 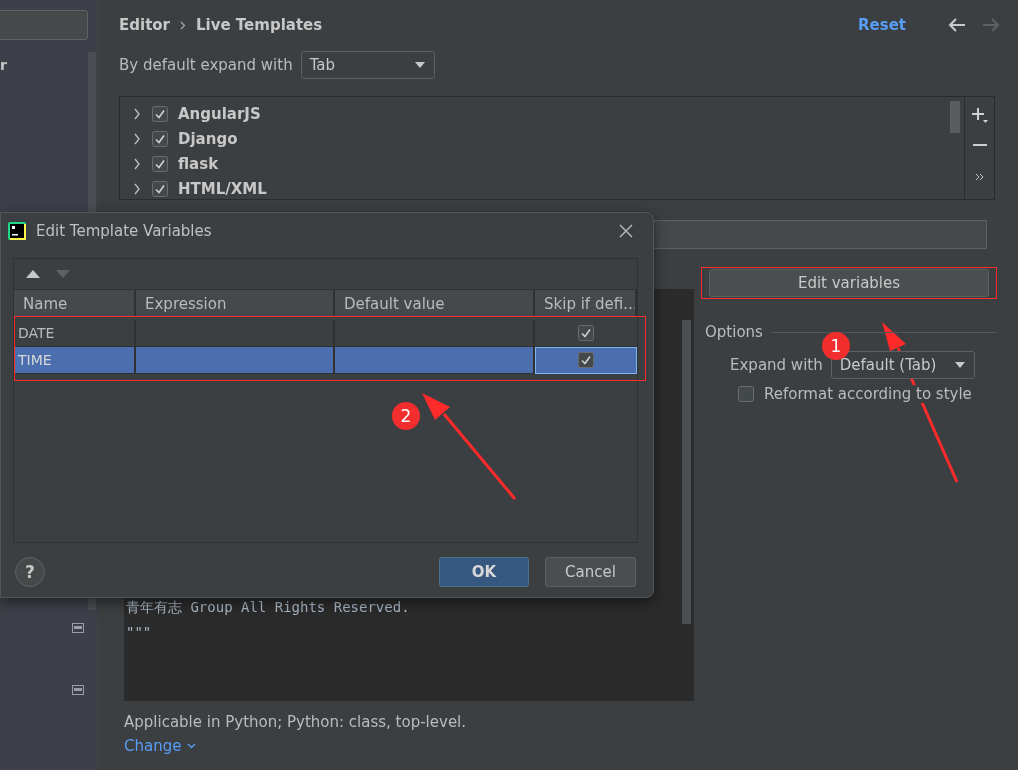 What do you see at coordinates (484, 572) in the screenshot?
I see `ok-button: OK` at bounding box center [484, 572].